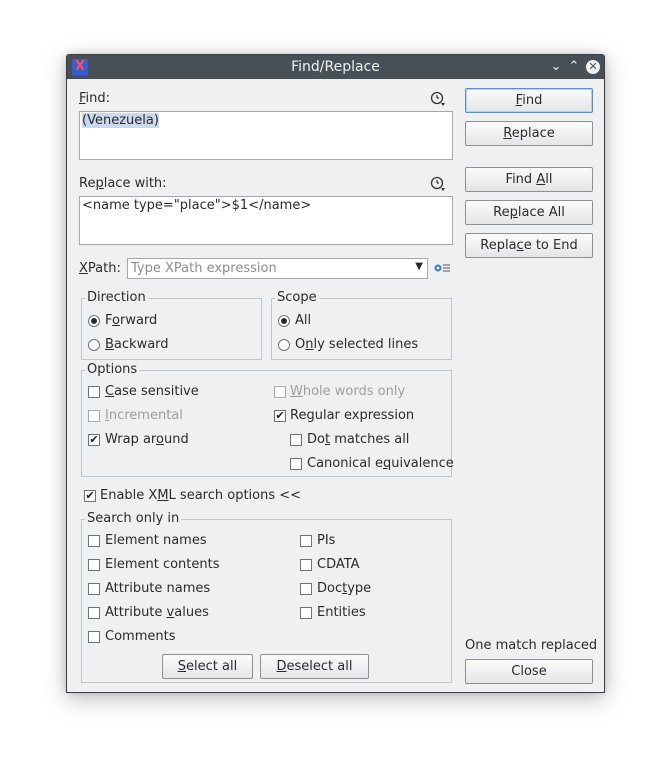 The height and width of the screenshot is (772, 671). I want to click on deselect-all-button: Deselect all, so click(314, 666).